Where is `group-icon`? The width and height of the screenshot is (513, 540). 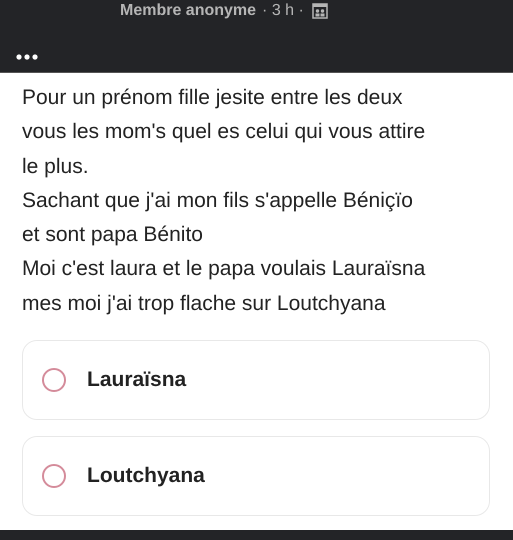
group-icon is located at coordinates (320, 11).